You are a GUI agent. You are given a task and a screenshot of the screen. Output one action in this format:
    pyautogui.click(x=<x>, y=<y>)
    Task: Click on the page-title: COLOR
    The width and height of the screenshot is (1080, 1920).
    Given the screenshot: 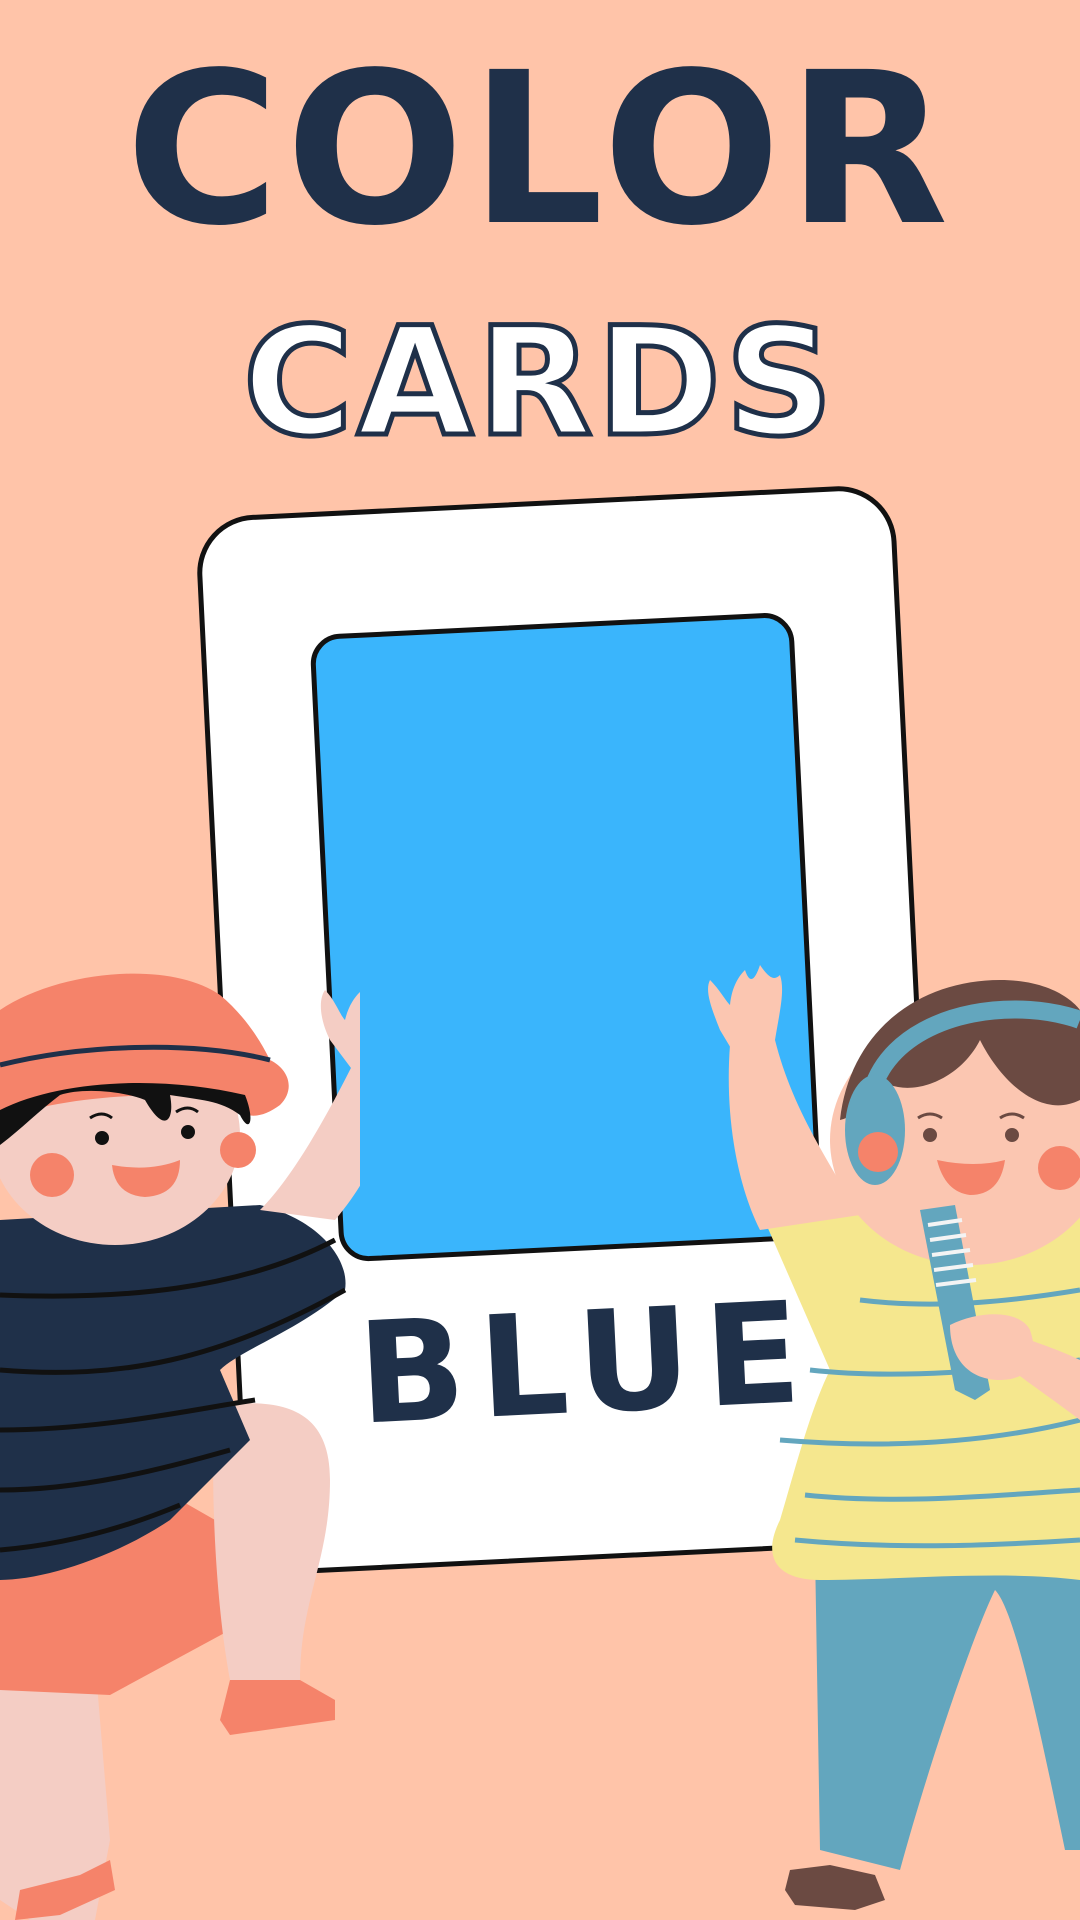 What is the action you would take?
    pyautogui.click(x=540, y=149)
    